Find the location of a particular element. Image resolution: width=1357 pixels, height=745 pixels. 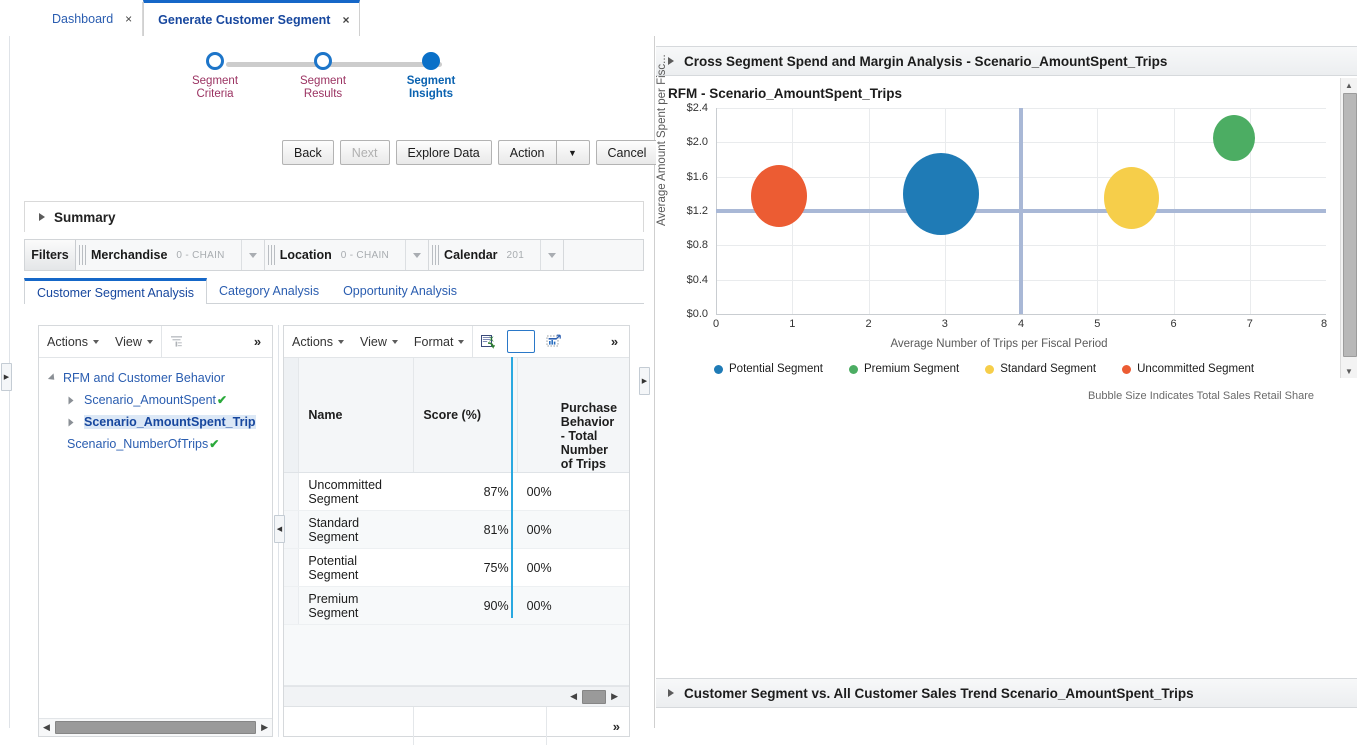

query-toggle-button is located at coordinates (521, 341).